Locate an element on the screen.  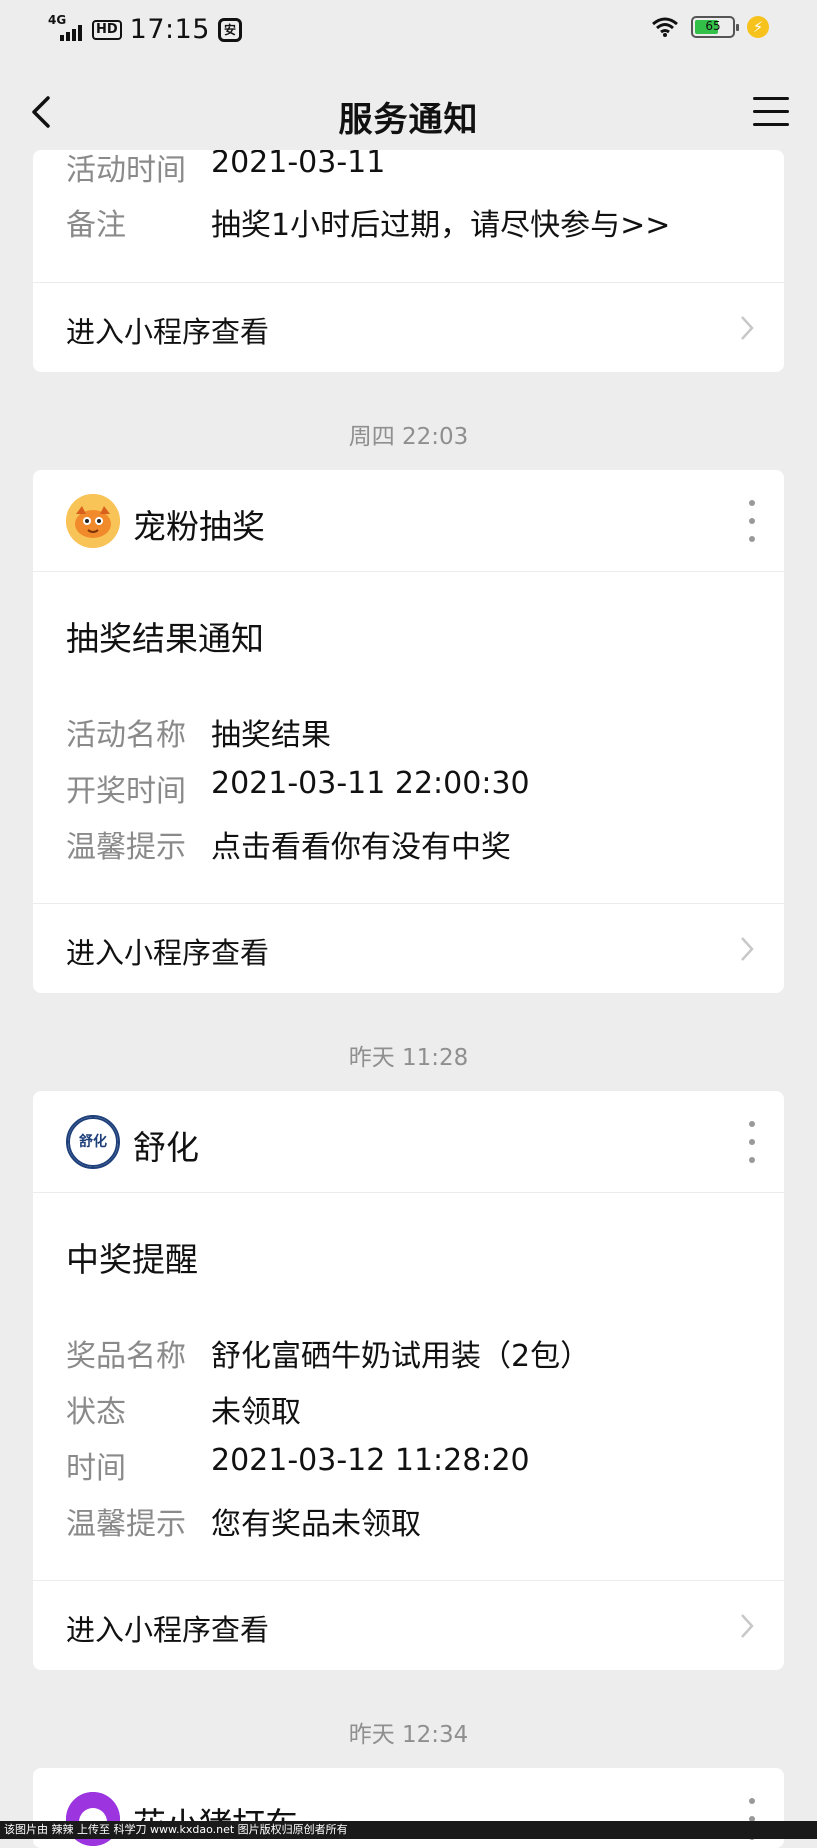
row-value: 舒化富硒牛奶试用装（2包） is located at coordinates (400, 1353).